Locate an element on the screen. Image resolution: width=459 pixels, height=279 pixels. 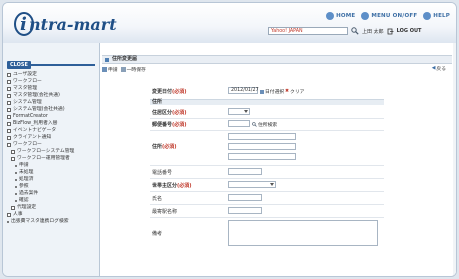
sidebar-item: マスタ管理(会社共通) is located at coordinates (51, 95).